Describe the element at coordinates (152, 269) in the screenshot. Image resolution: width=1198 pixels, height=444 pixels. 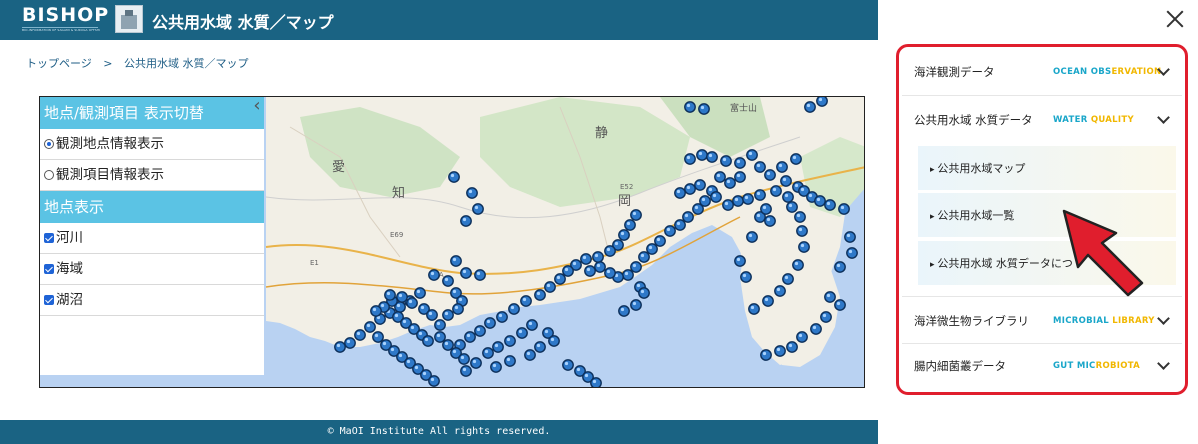
I see `checkbox-sea: 海域` at that location.